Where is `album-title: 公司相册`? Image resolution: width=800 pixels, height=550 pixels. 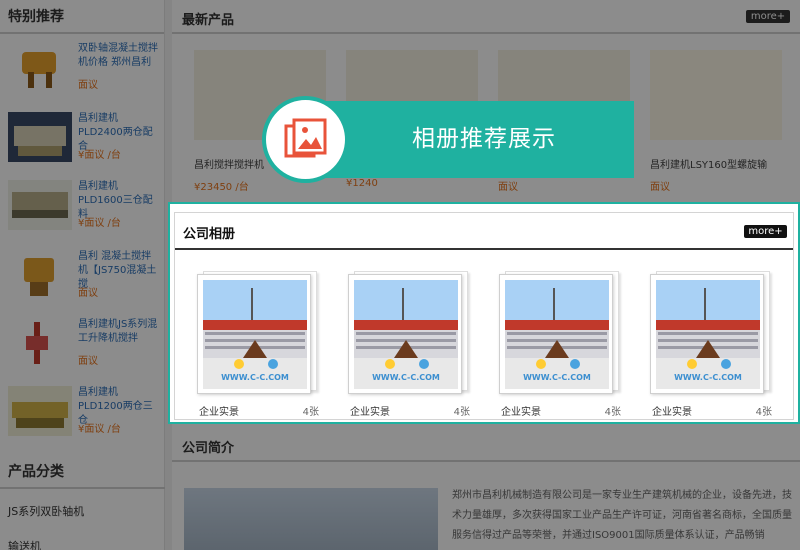 album-title: 公司相册 is located at coordinates (209, 234).